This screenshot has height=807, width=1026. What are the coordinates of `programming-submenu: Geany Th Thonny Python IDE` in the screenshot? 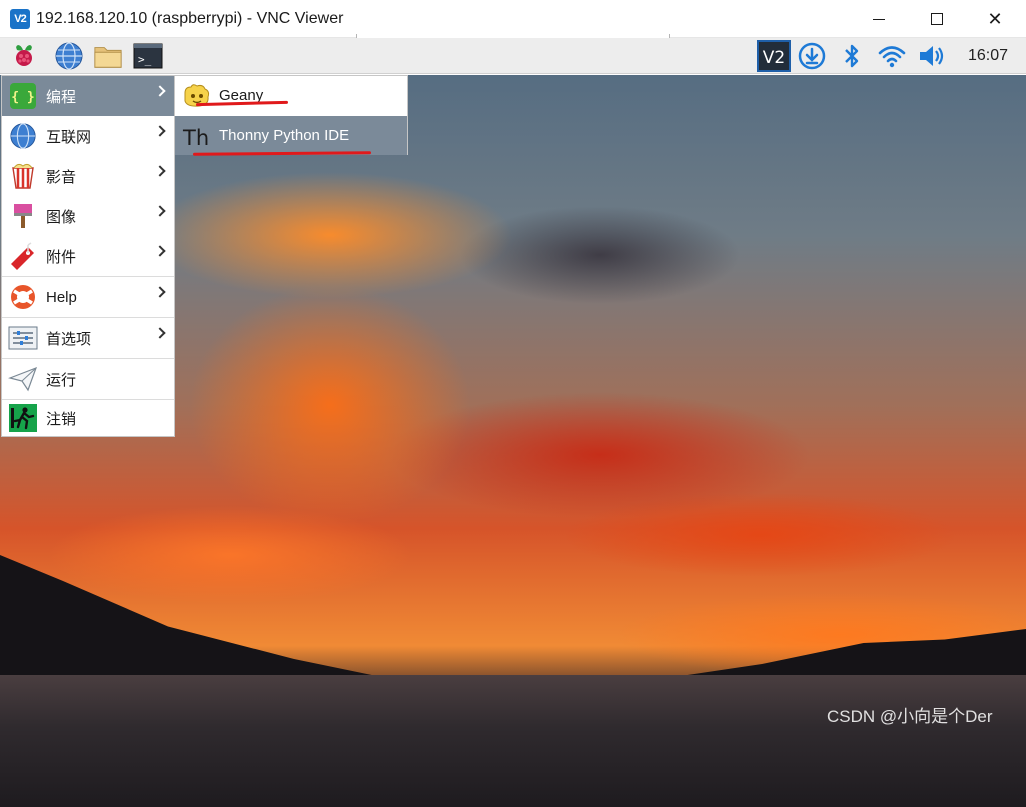 It's located at (291, 115).